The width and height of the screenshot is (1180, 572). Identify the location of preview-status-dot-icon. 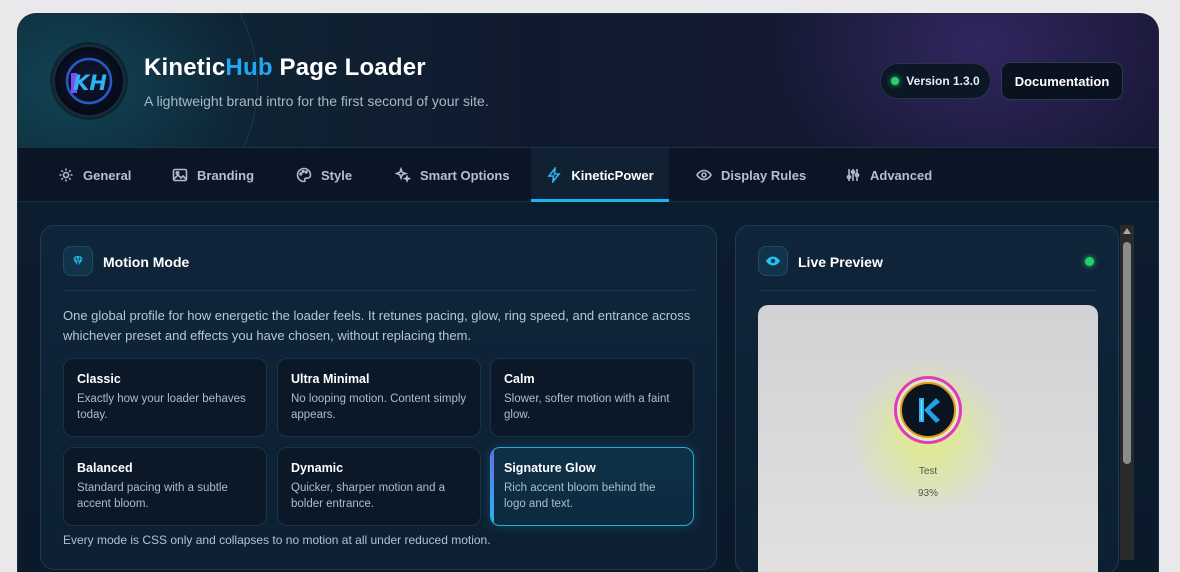
(1089, 261).